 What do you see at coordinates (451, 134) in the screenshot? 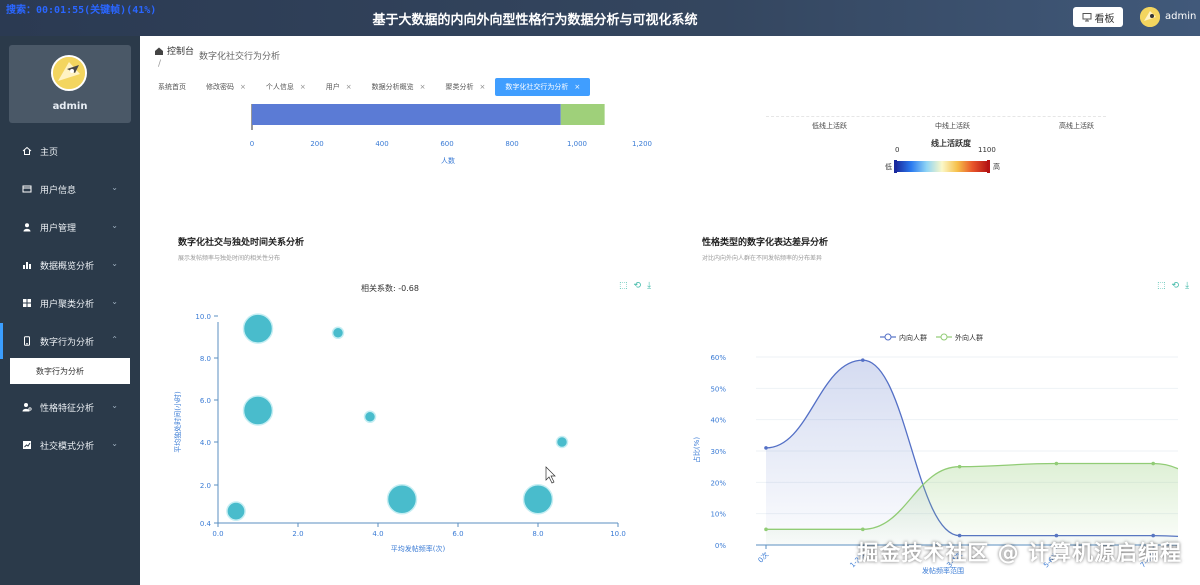
I see `top-bar-chart: 0 200 400 600 800 1,000 1,200 人数` at bounding box center [451, 134].